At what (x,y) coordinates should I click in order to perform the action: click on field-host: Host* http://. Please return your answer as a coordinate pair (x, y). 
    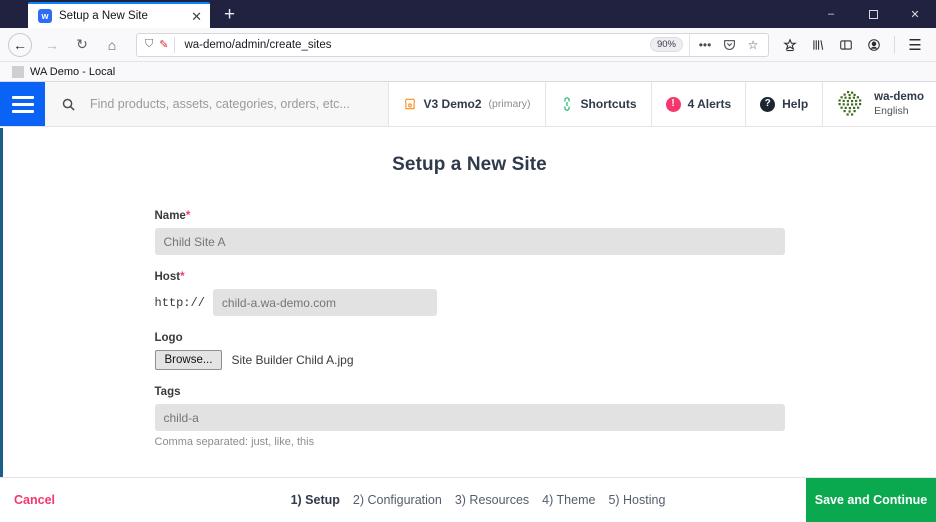
    Looking at the image, I should click on (470, 293).